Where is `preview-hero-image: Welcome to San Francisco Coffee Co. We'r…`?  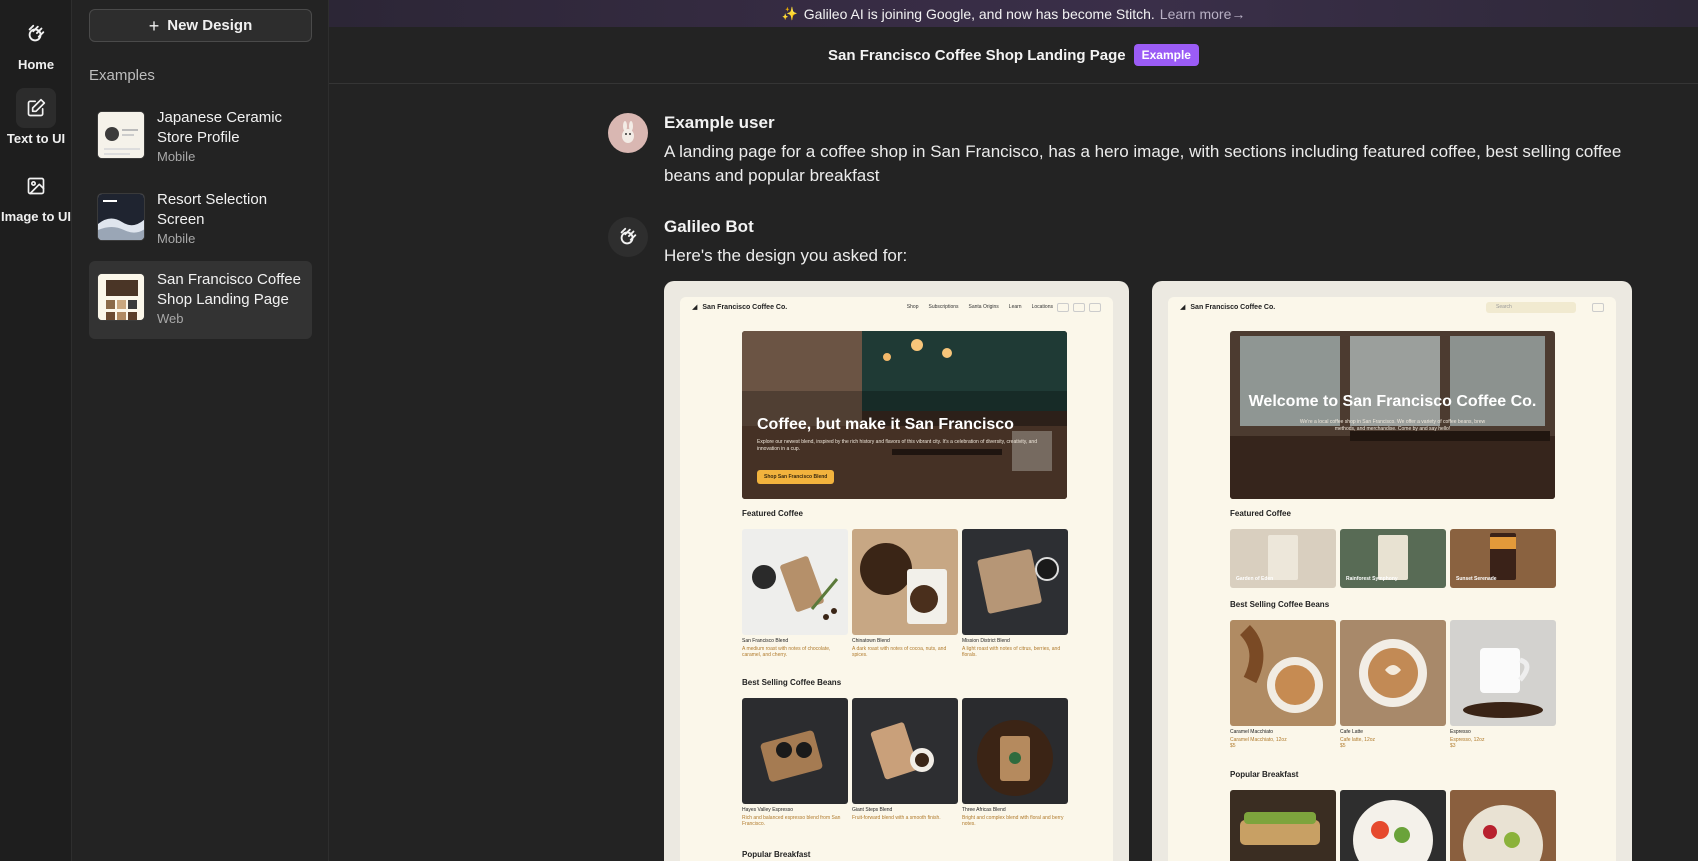 preview-hero-image: Welcome to San Francisco Coffee Co. We'r… is located at coordinates (1392, 415).